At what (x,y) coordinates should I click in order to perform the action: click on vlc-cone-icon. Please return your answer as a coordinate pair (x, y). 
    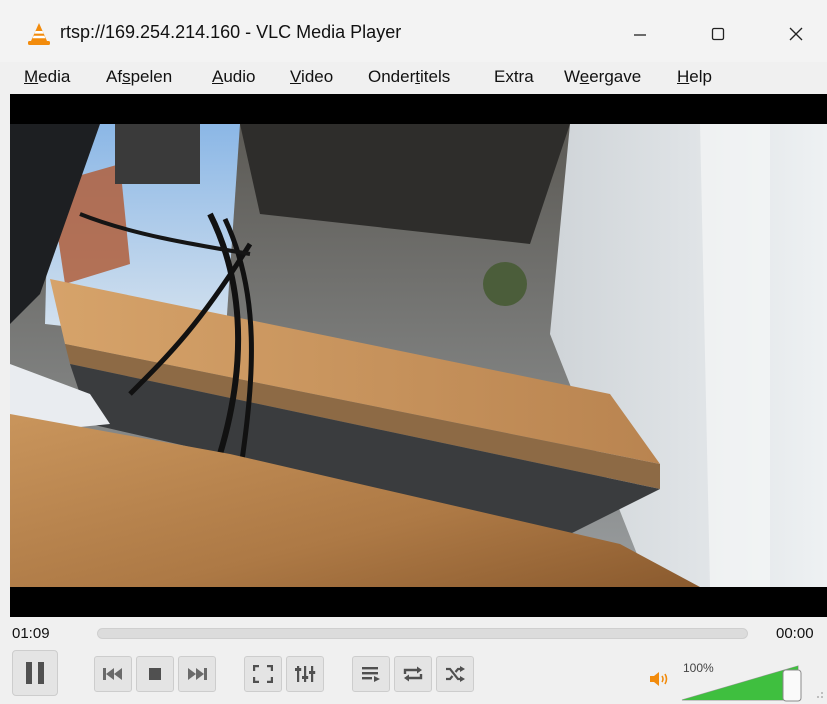
    Looking at the image, I should click on (39, 34).